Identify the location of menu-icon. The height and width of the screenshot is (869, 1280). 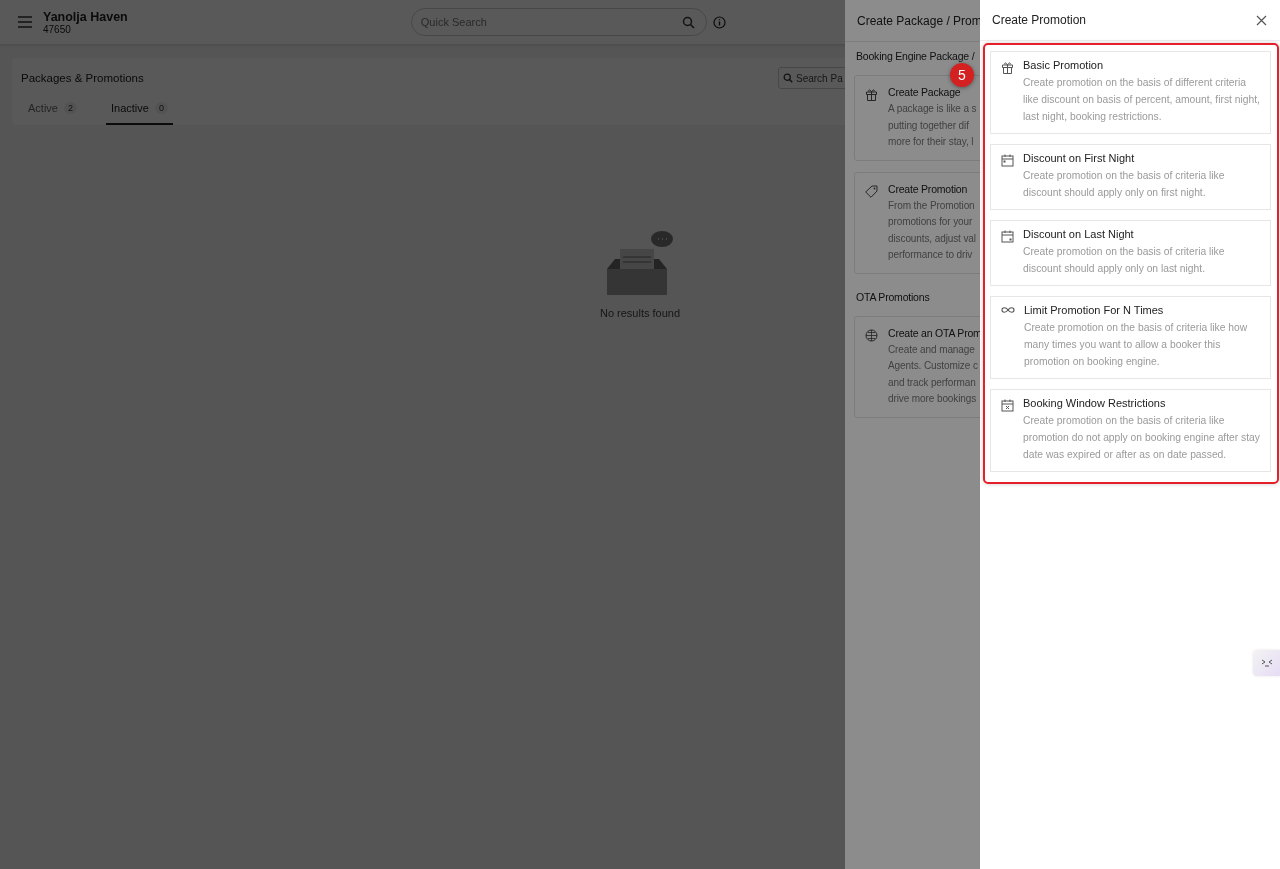
(25, 22).